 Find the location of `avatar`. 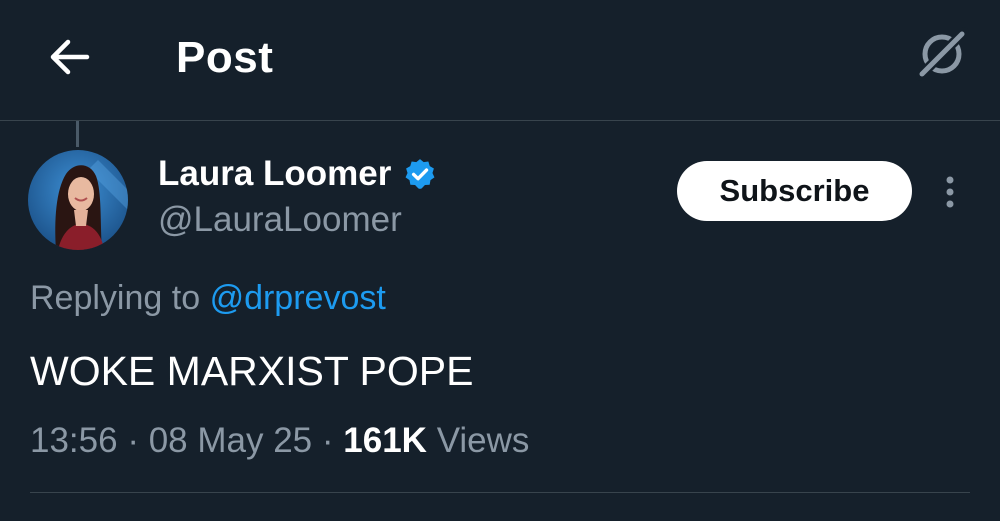

avatar is located at coordinates (78, 200).